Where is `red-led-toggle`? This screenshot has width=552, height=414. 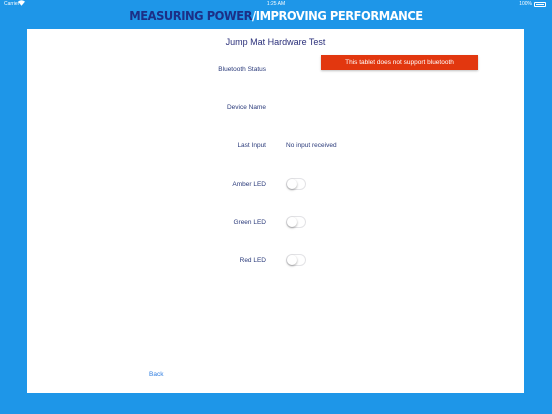
red-led-toggle is located at coordinates (296, 260).